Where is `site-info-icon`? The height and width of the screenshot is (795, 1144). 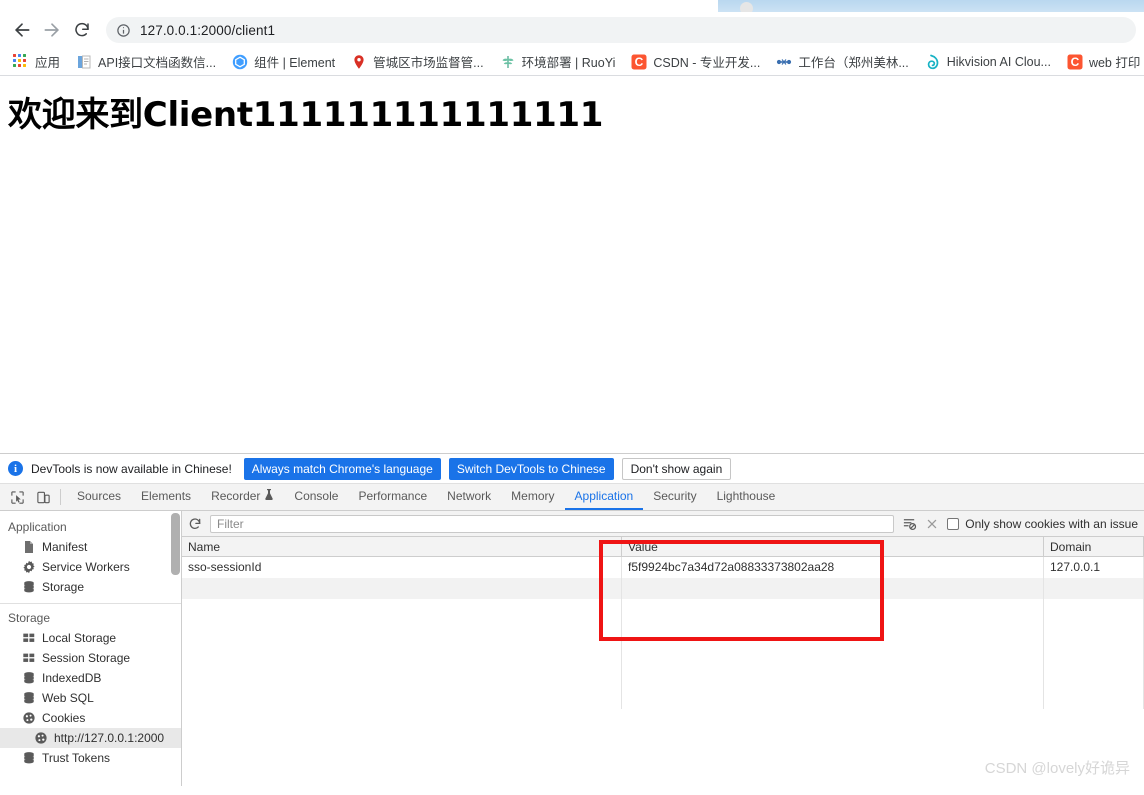 site-info-icon is located at coordinates (123, 30).